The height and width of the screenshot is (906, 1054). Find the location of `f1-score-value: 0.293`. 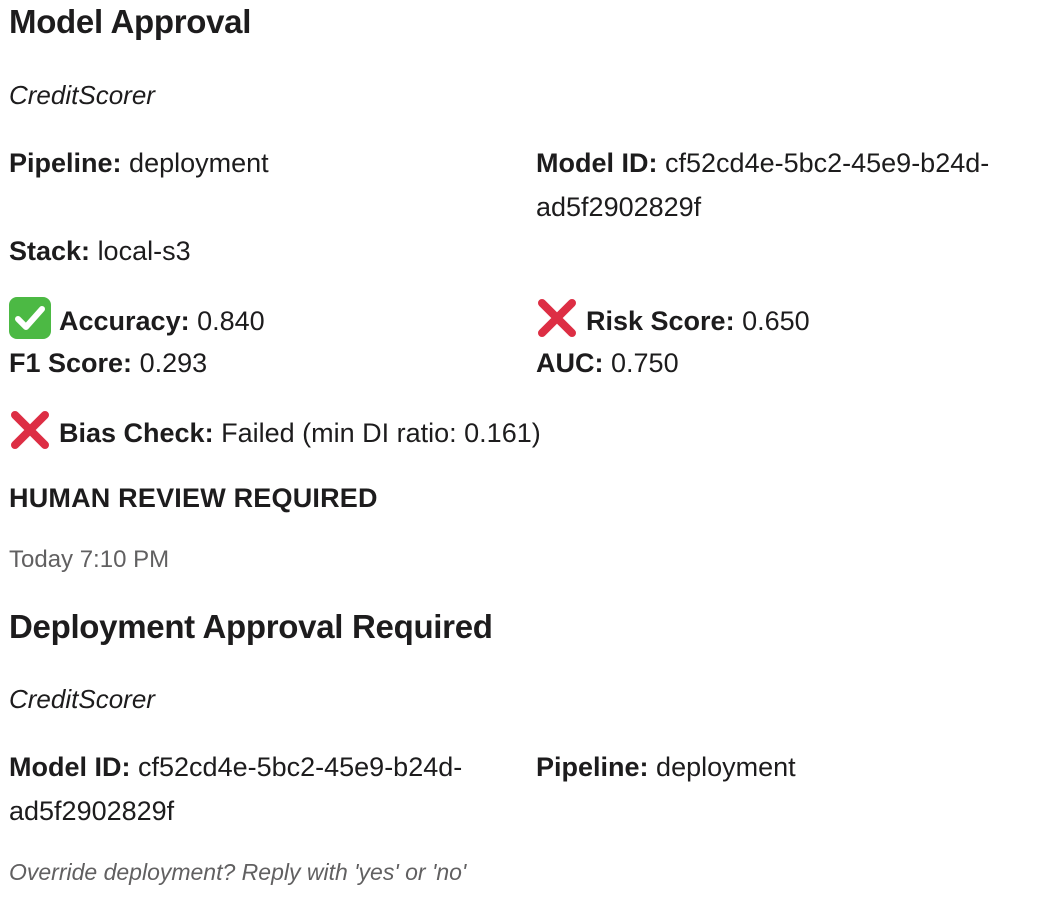

f1-score-value: 0.293 is located at coordinates (173, 363).